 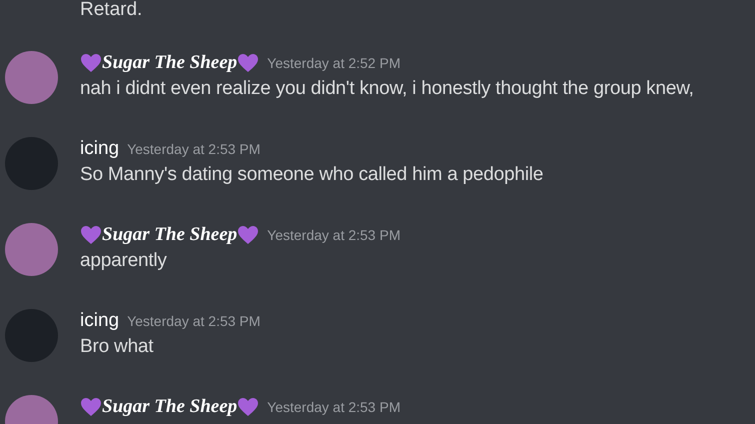 I want to click on timestamp: Yesterday at 2:52 PM, so click(x=333, y=63).